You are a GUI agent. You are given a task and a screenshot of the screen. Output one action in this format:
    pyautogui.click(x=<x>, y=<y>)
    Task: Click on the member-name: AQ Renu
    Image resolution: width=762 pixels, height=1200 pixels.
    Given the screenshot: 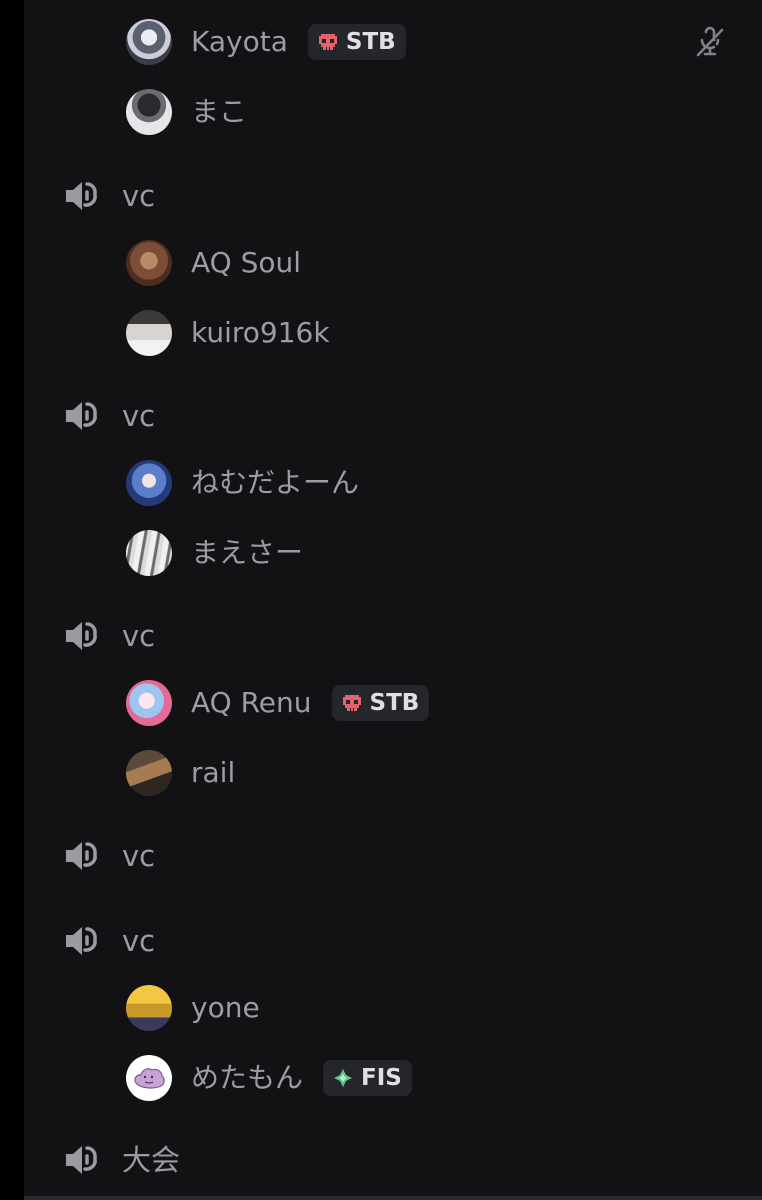 What is the action you would take?
    pyautogui.click(x=251, y=702)
    